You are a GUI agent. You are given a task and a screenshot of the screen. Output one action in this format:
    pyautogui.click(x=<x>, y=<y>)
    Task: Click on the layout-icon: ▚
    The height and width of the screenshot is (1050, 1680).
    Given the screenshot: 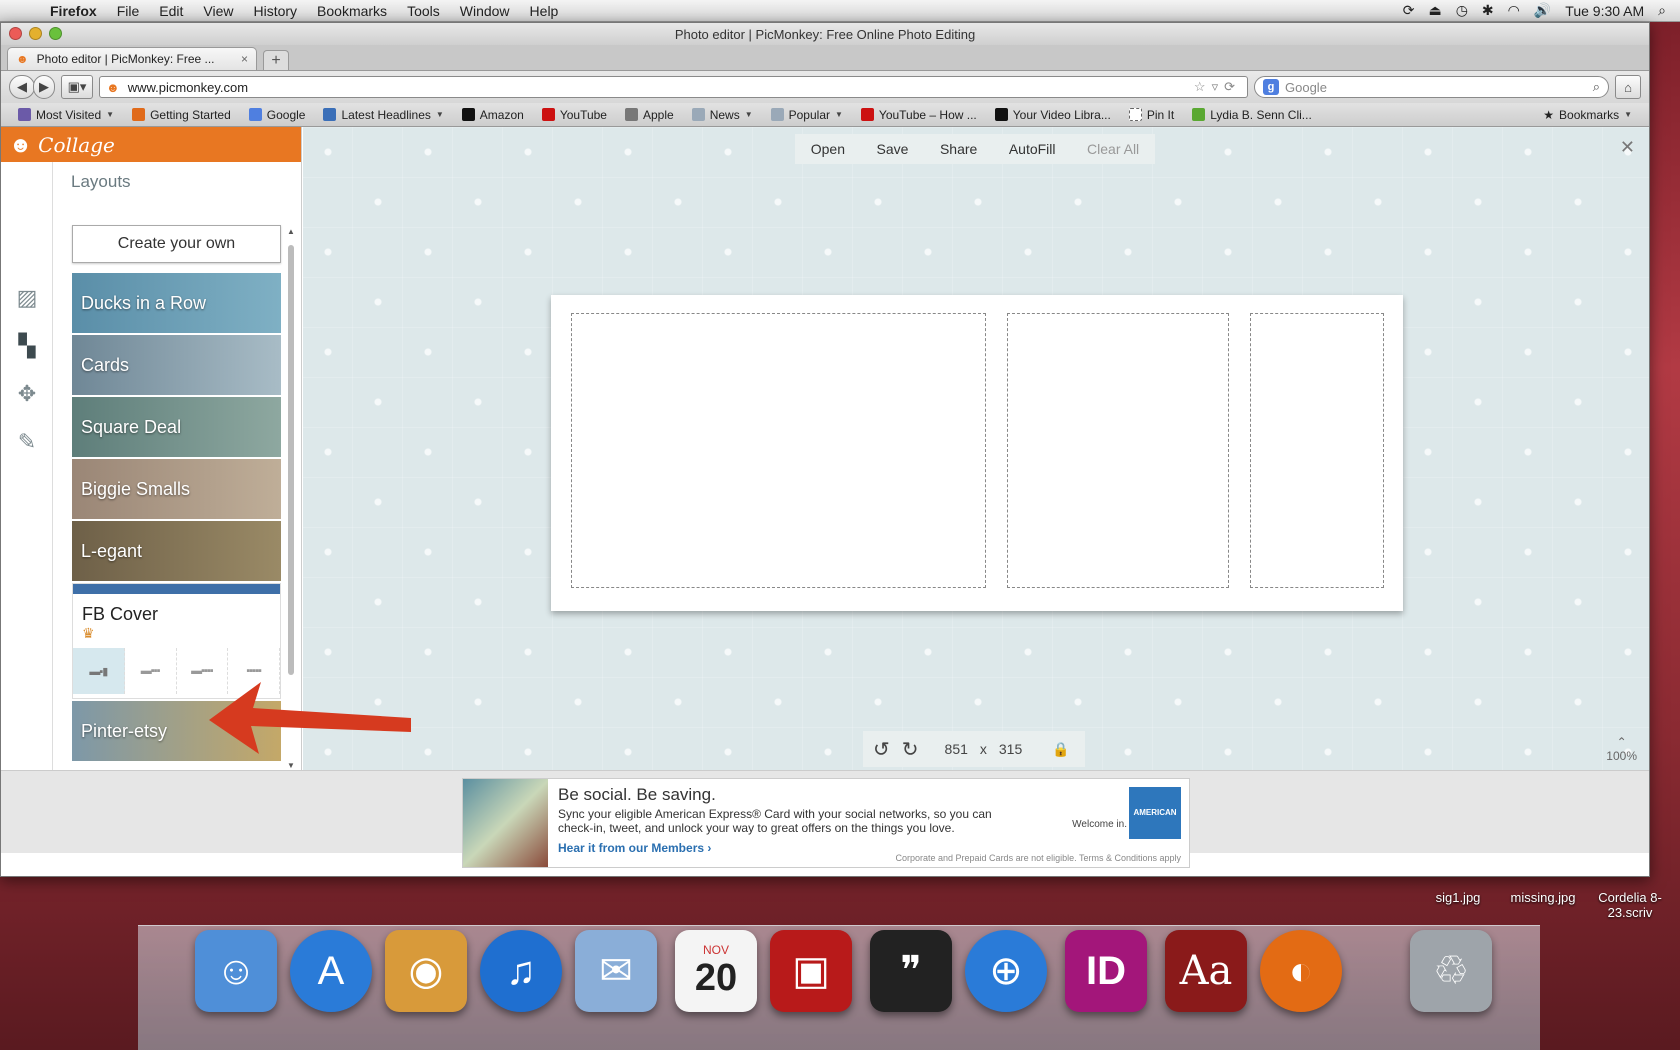 What is the action you would take?
    pyautogui.click(x=27, y=346)
    